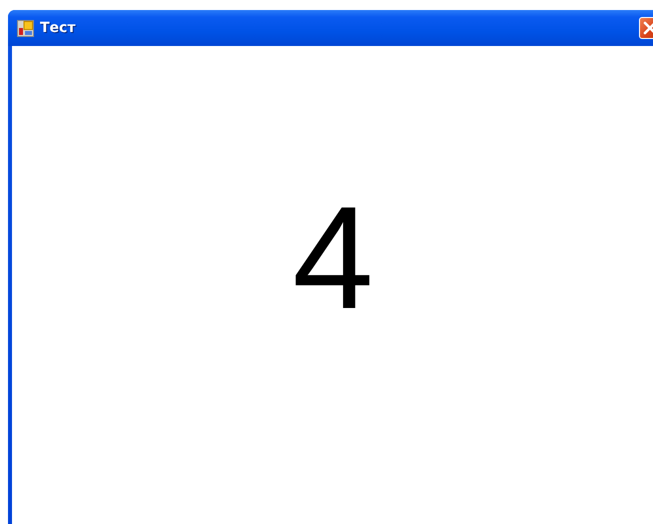 The height and width of the screenshot is (524, 653). I want to click on close-icon, so click(648, 28).